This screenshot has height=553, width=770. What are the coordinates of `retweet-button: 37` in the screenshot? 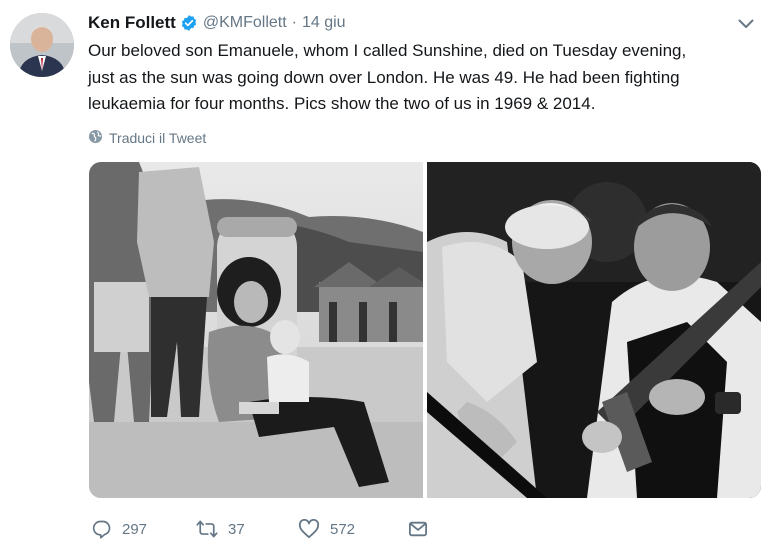 It's located at (247, 529).